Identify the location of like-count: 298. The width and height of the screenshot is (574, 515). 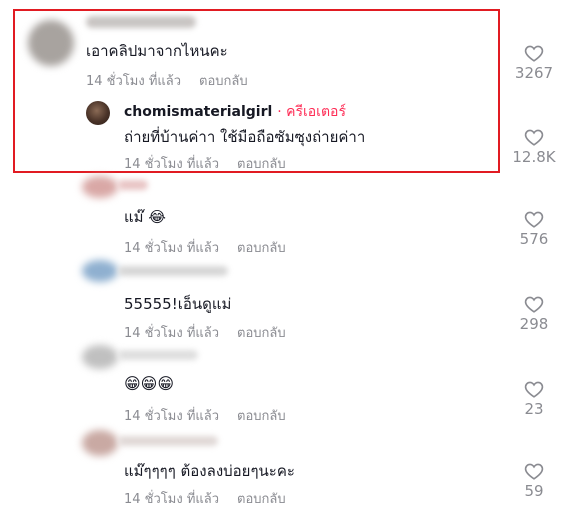
(534, 324).